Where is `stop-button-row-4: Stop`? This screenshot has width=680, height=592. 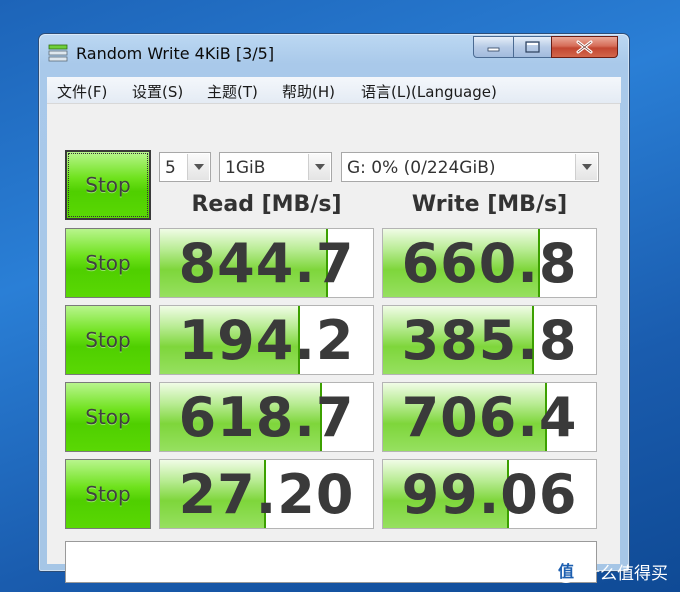 stop-button-row-4: Stop is located at coordinates (108, 494).